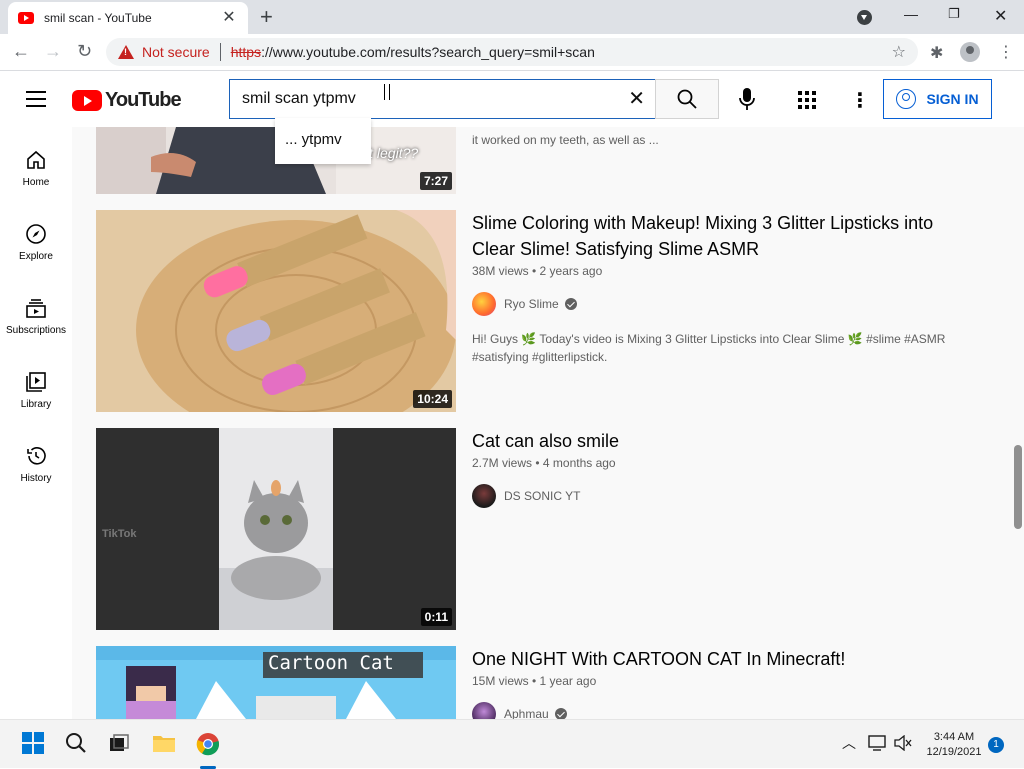  I want to click on video-metadata: 38M views • 2 years ago, so click(537, 271).